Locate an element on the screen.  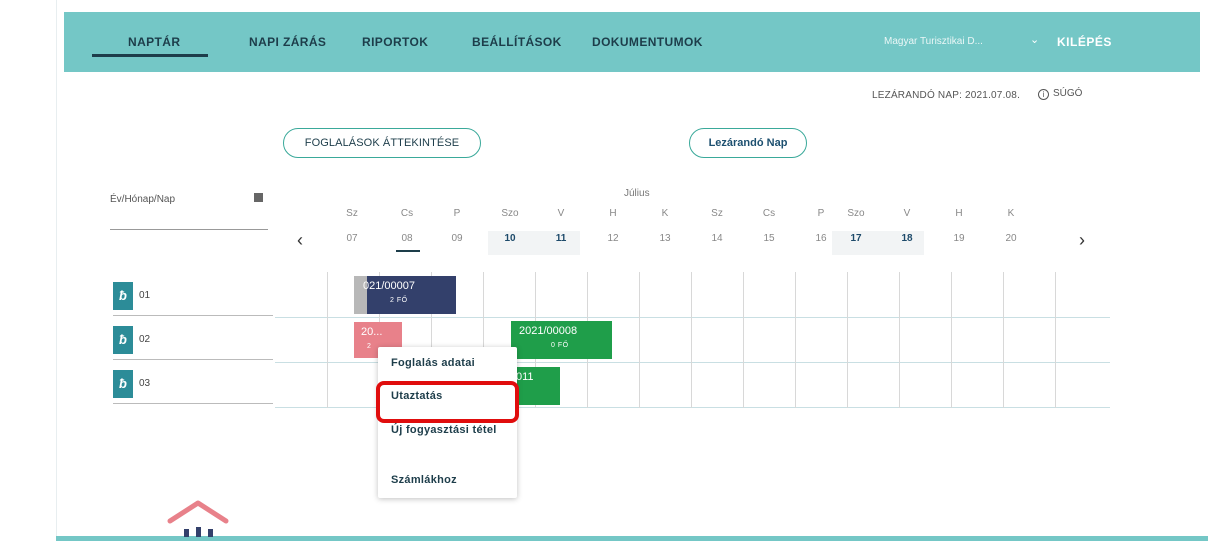
day-column: Sz 14 is located at coordinates (717, 226).